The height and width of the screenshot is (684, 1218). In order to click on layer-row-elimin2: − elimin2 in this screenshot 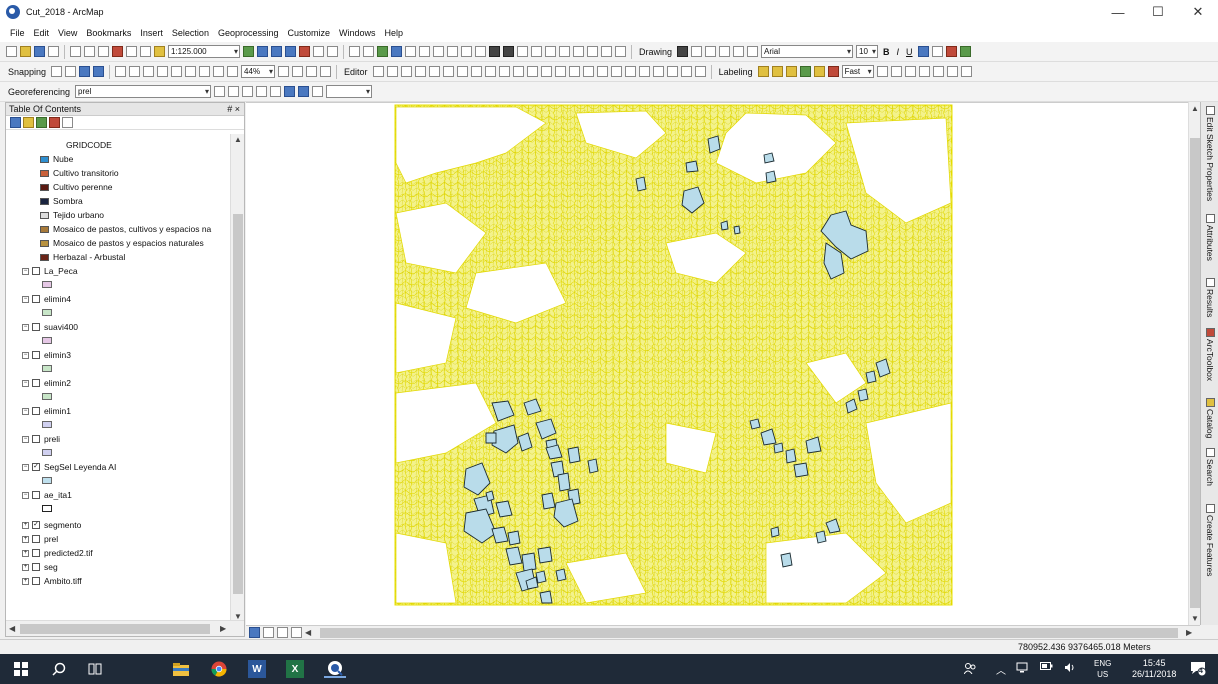, I will do `click(46, 383)`.